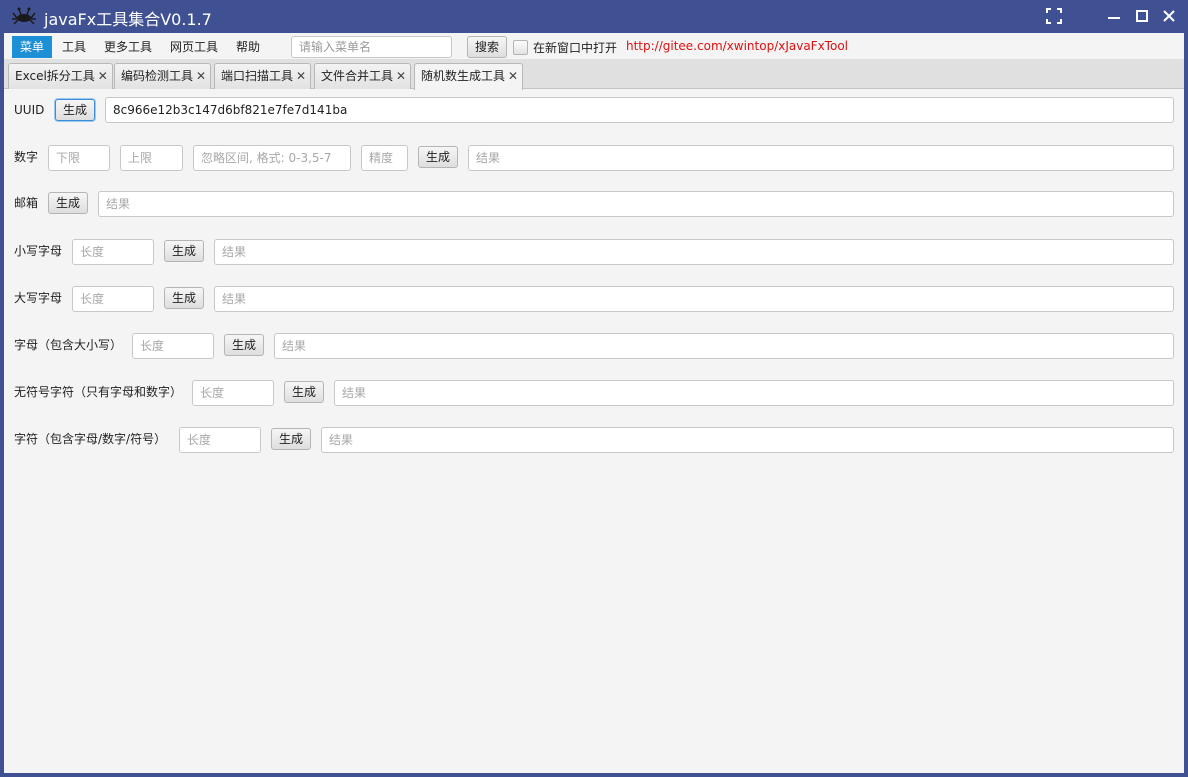 This screenshot has height=777, width=1188. What do you see at coordinates (438, 157) in the screenshot?
I see `number-generate-button: 生成` at bounding box center [438, 157].